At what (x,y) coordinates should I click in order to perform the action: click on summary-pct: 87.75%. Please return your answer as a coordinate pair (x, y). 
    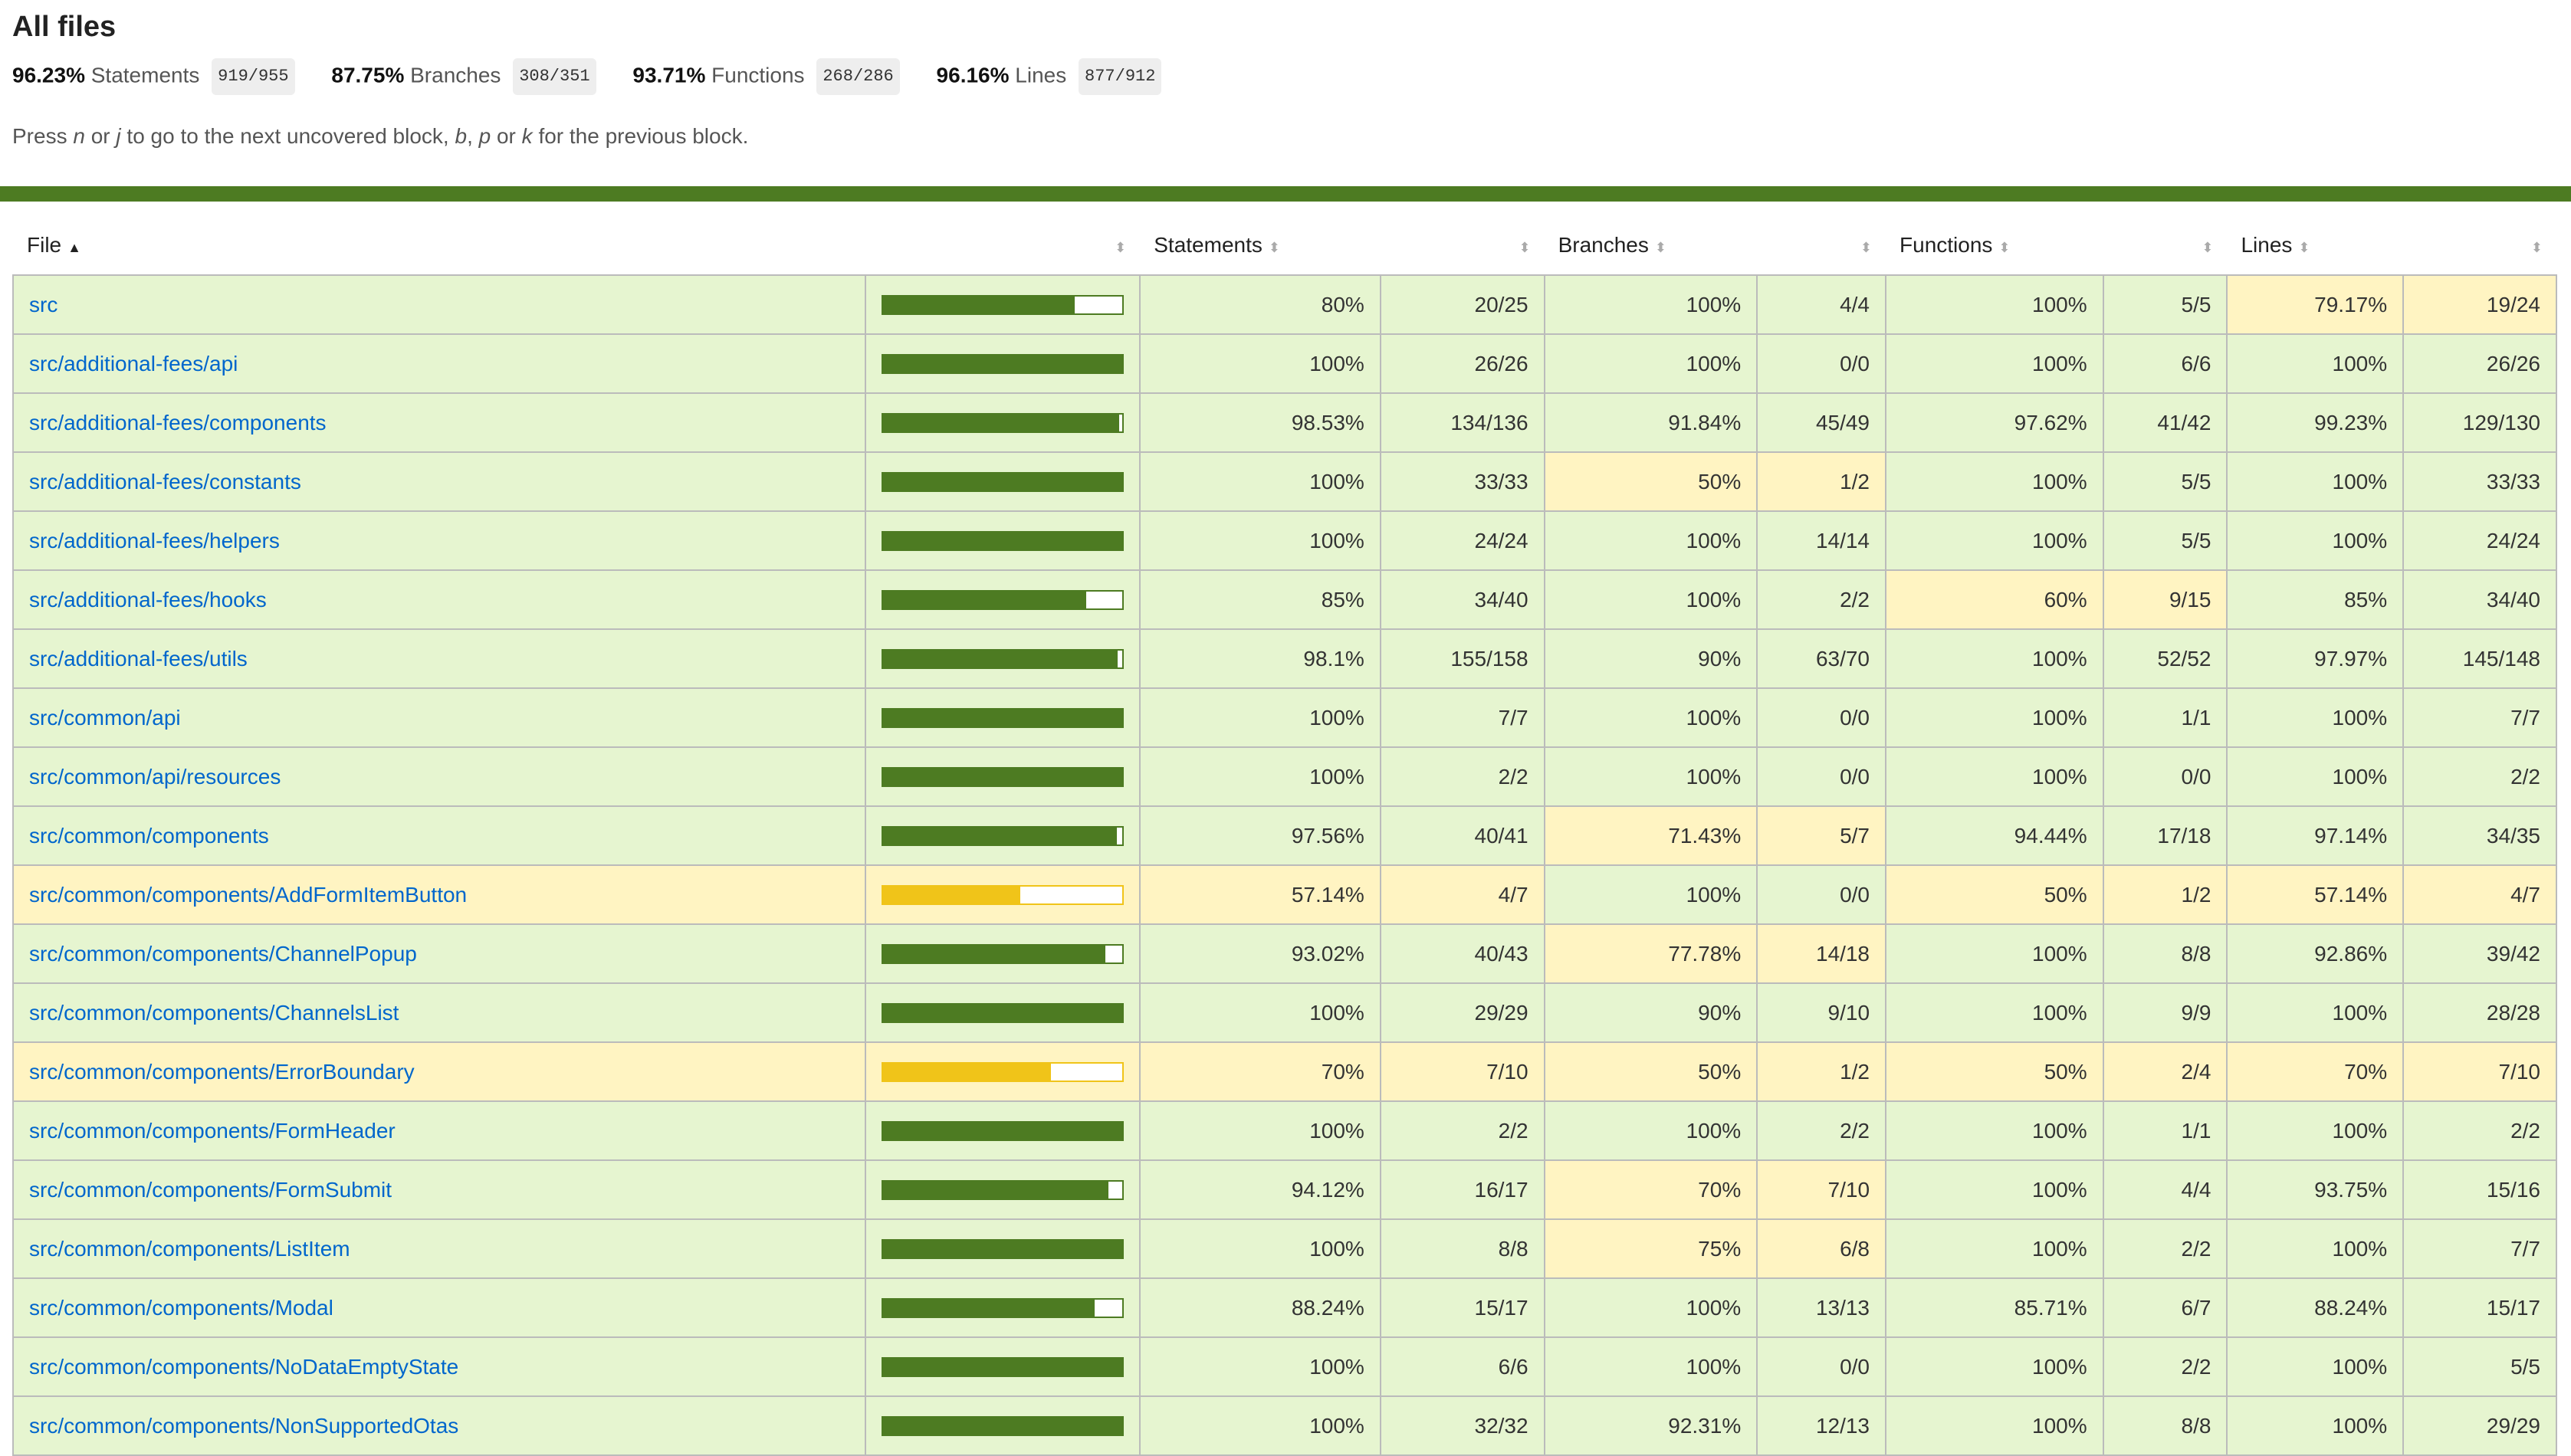
    Looking at the image, I should click on (368, 75).